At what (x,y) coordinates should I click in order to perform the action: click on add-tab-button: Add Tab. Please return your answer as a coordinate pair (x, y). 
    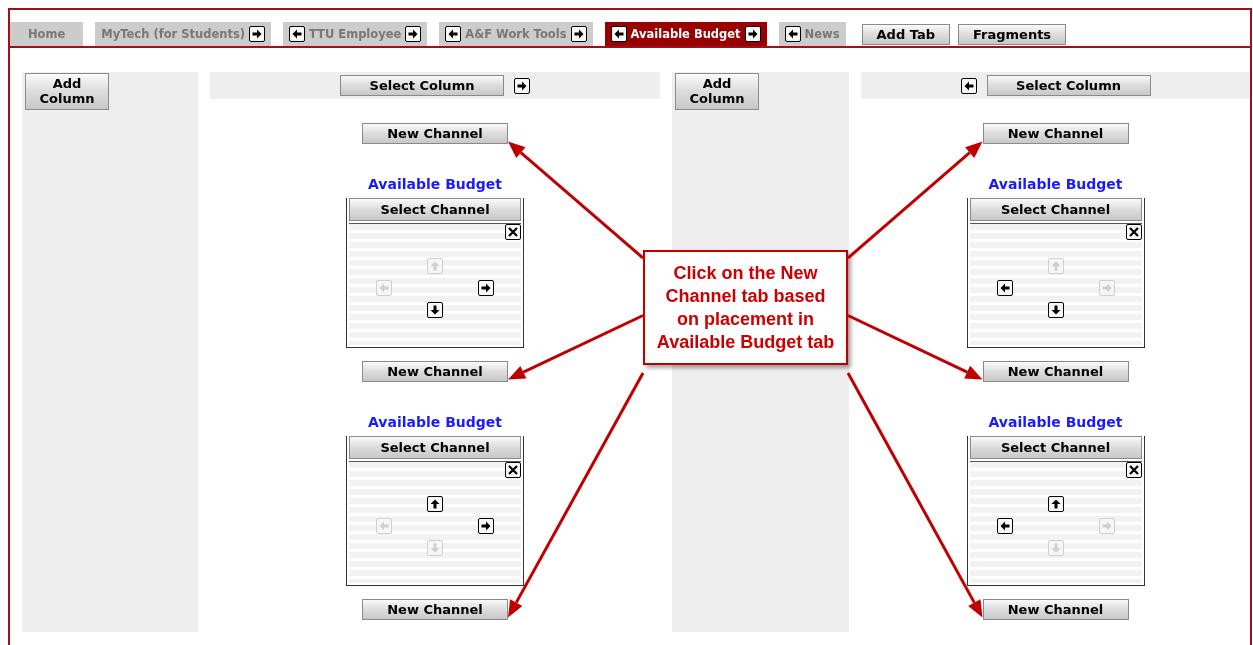
    Looking at the image, I should click on (905, 34).